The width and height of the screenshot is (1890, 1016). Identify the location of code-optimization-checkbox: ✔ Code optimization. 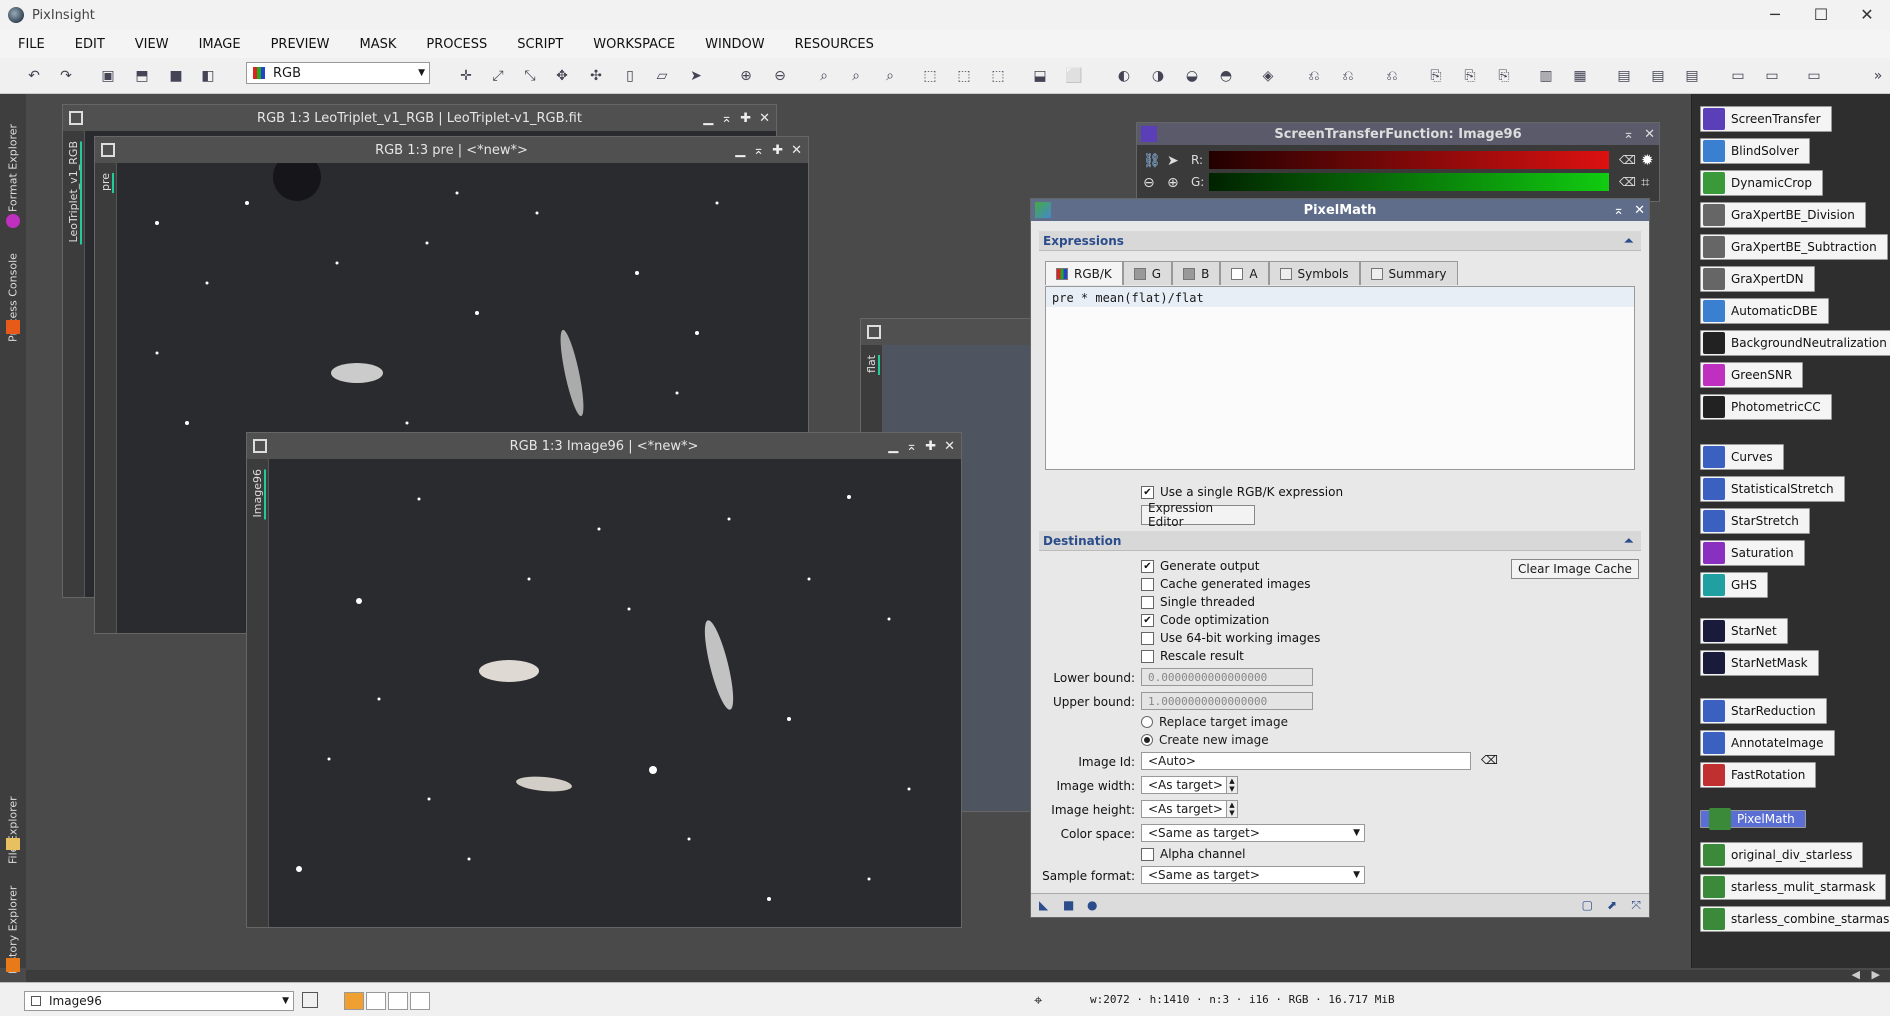
(1205, 620).